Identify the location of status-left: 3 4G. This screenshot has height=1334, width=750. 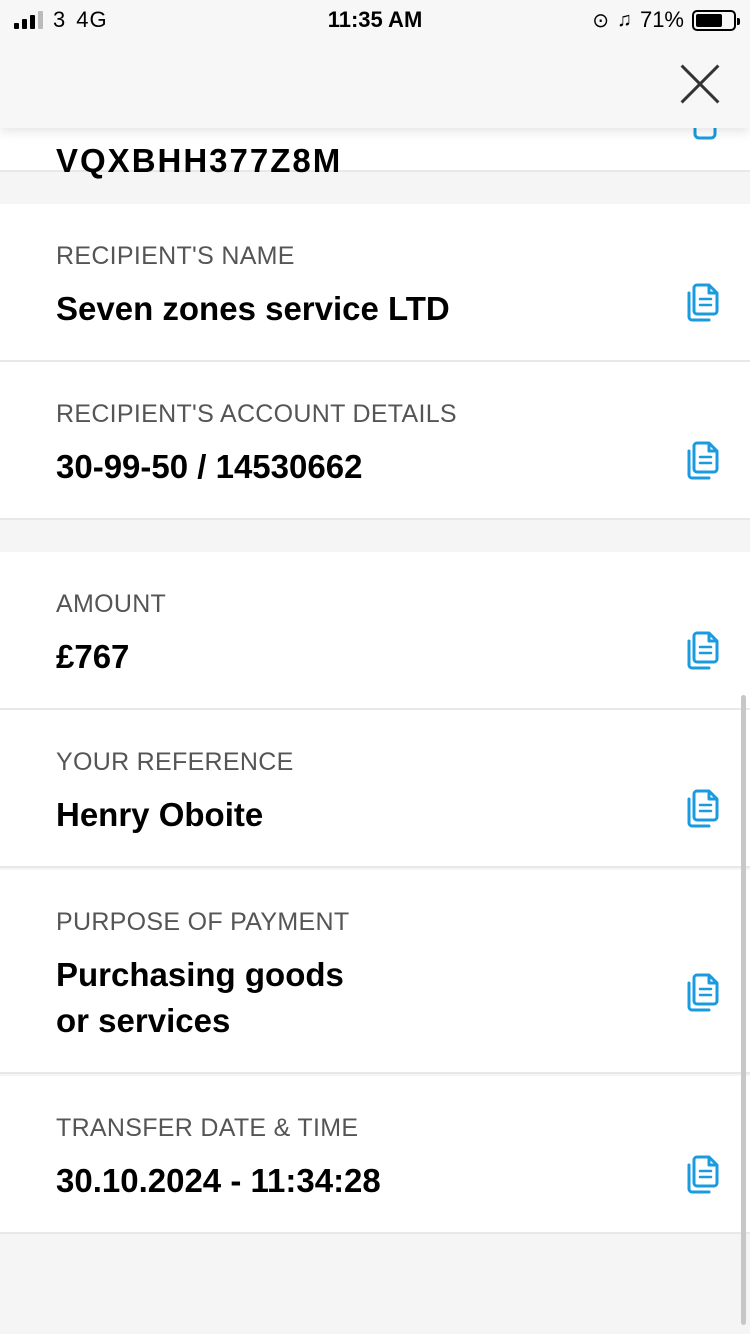
(61, 20).